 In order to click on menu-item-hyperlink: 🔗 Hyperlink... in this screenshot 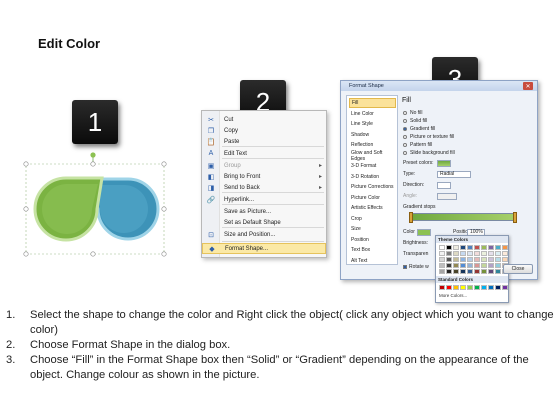, I will do `click(264, 199)`.